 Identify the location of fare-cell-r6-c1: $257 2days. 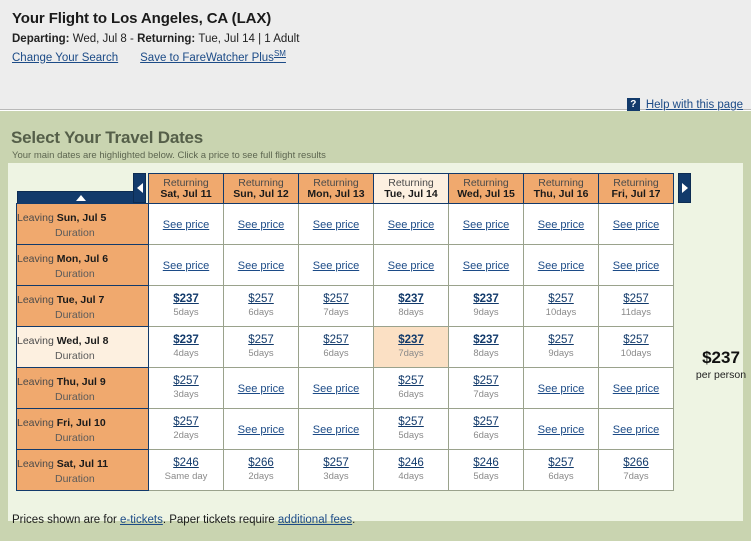
(186, 429).